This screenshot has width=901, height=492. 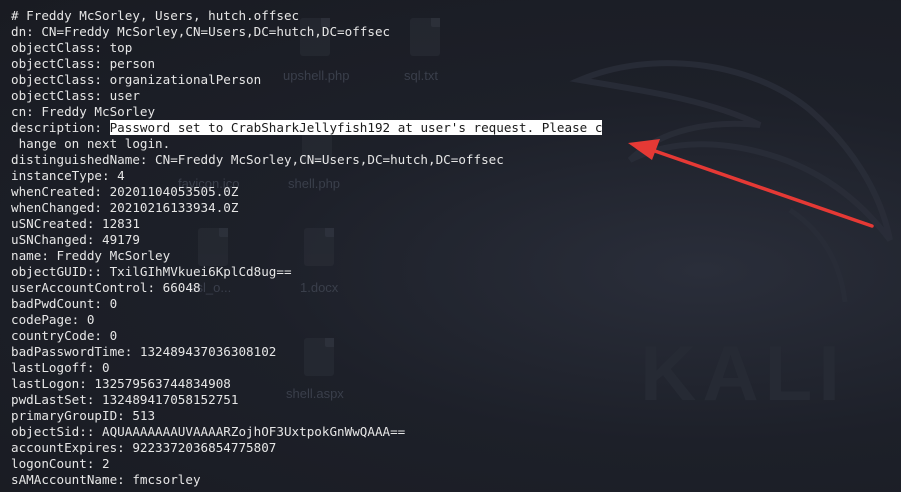 What do you see at coordinates (53, 319) in the screenshot?
I see `ldap-attribute-line: codePage: 0` at bounding box center [53, 319].